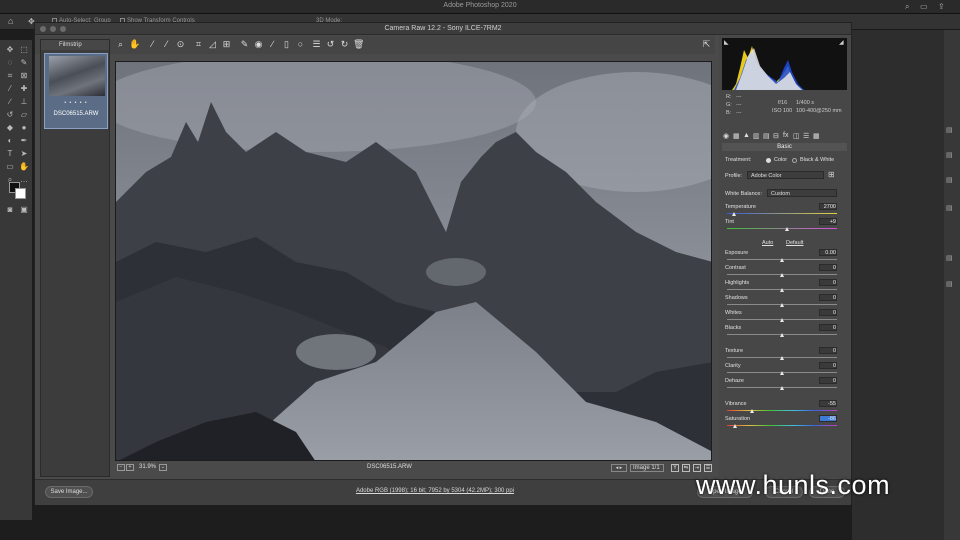 The width and height of the screenshot is (960, 540). I want to click on workspace-icon: ▭, so click(924, 6).